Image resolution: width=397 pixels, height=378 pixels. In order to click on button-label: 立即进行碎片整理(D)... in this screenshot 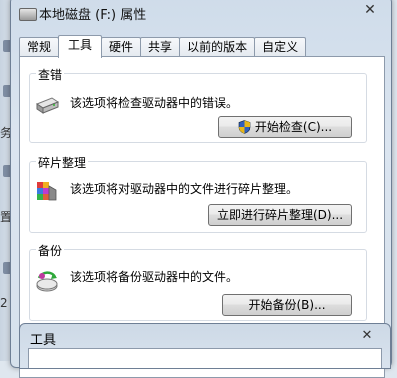, I will do `click(280, 215)`.